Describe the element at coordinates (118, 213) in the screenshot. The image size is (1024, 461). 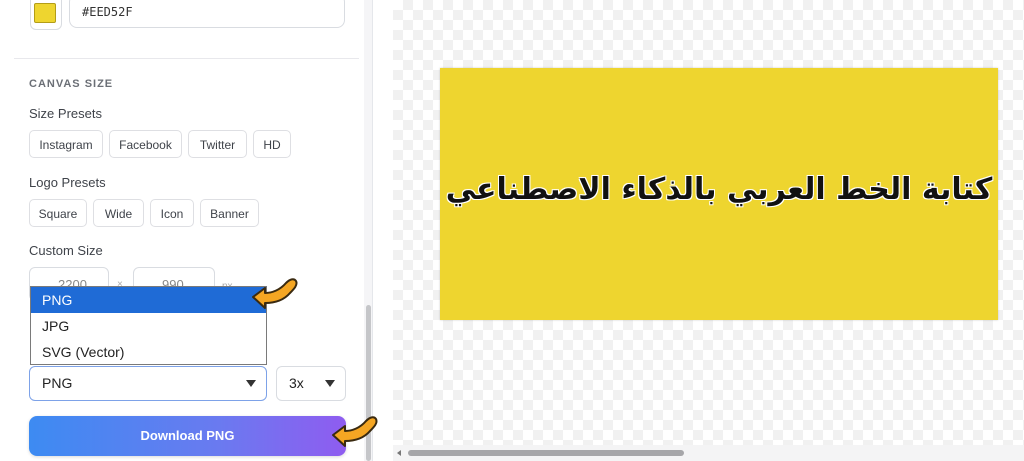
I see `logo-wide-button: Wide` at that location.